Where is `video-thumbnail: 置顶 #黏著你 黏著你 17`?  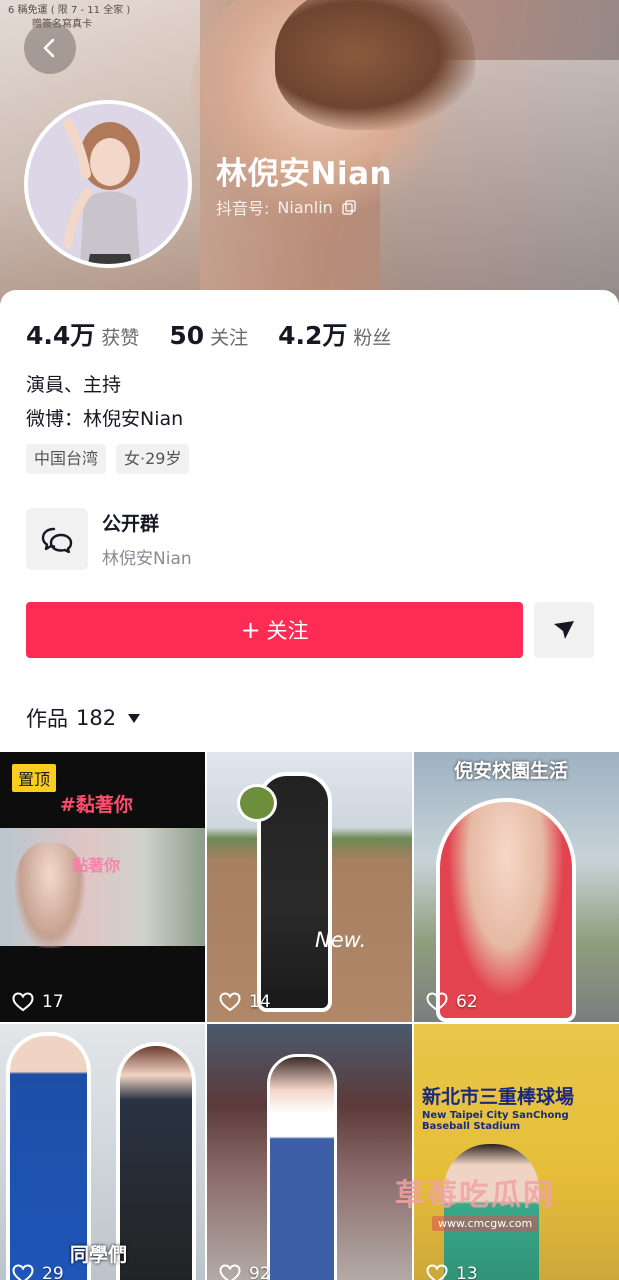 video-thumbnail: 置顶 #黏著你 黏著你 17 is located at coordinates (102, 887).